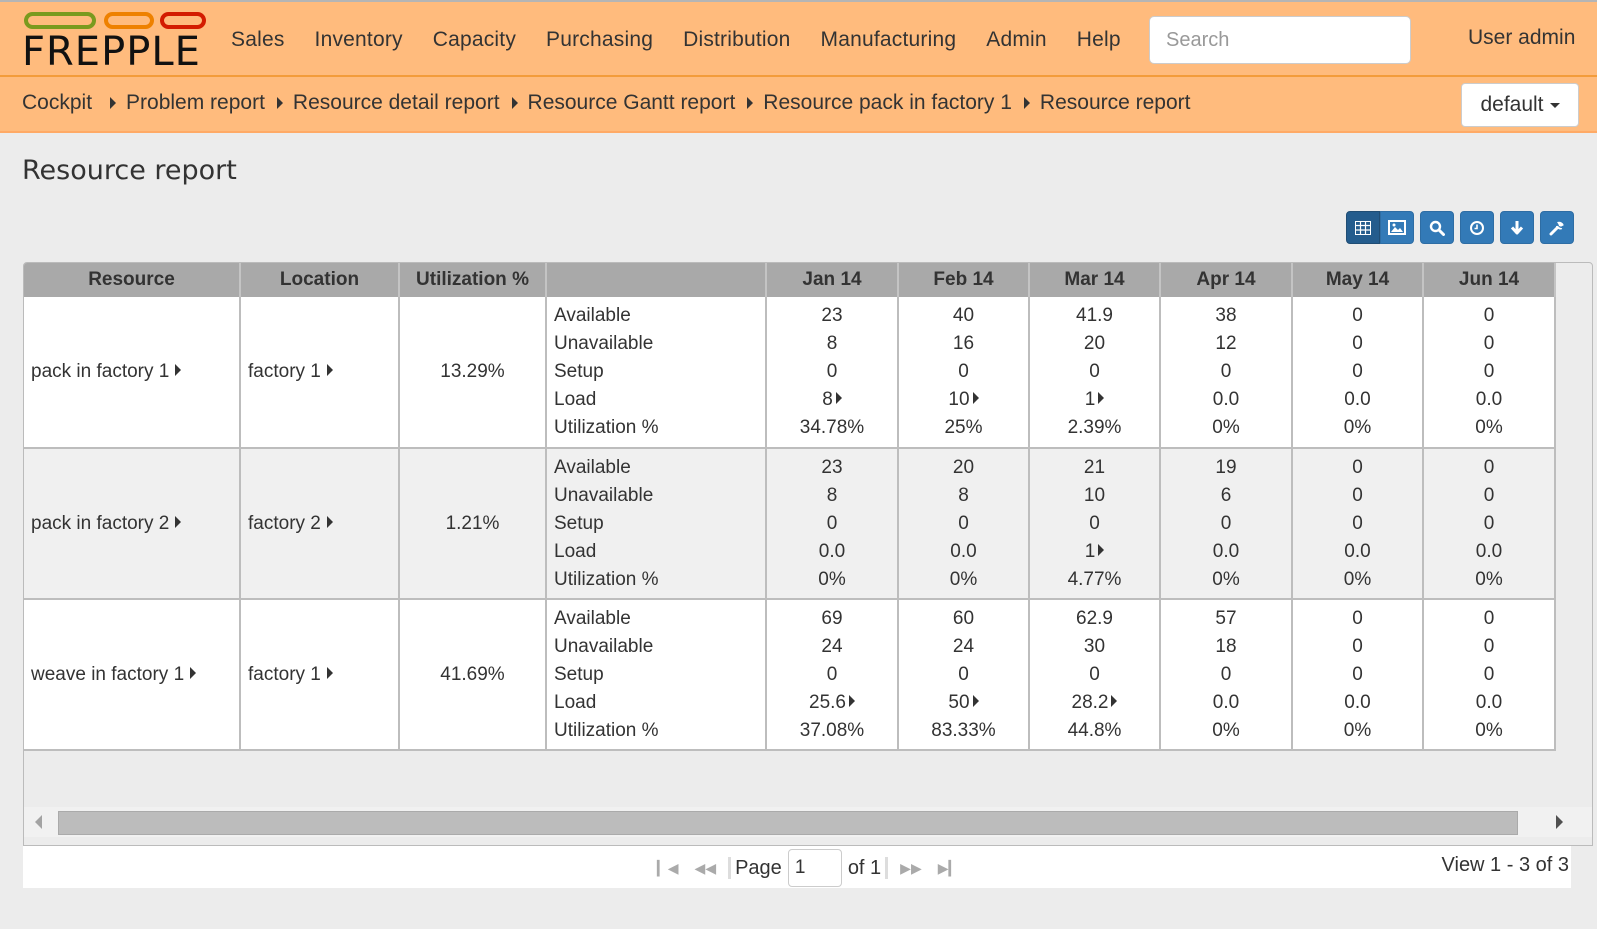 The image size is (1597, 929). Describe the element at coordinates (107, 674) in the screenshot. I see `resource-name: weave in factory 1` at that location.